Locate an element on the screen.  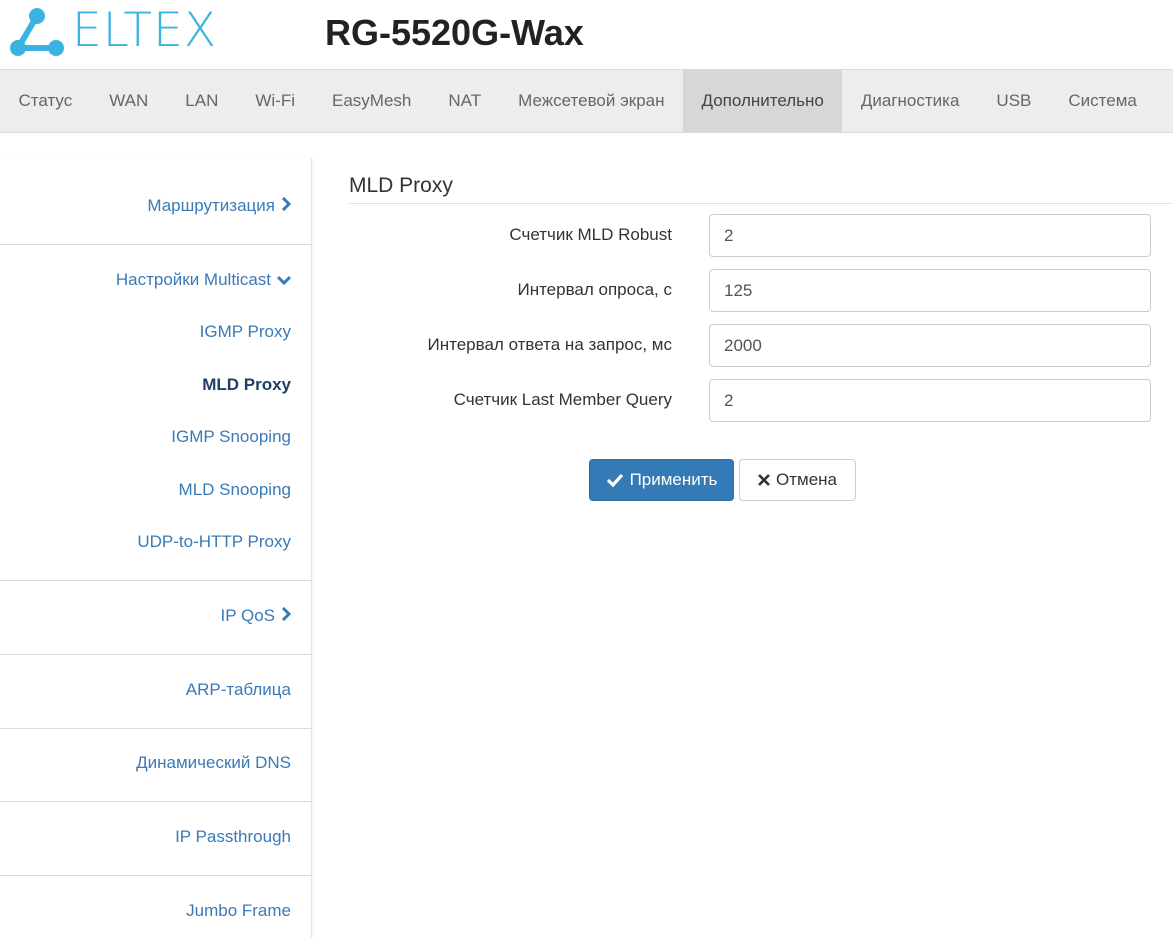
sidebar-item-arp-table: ARP-таблица is located at coordinates (155, 690).